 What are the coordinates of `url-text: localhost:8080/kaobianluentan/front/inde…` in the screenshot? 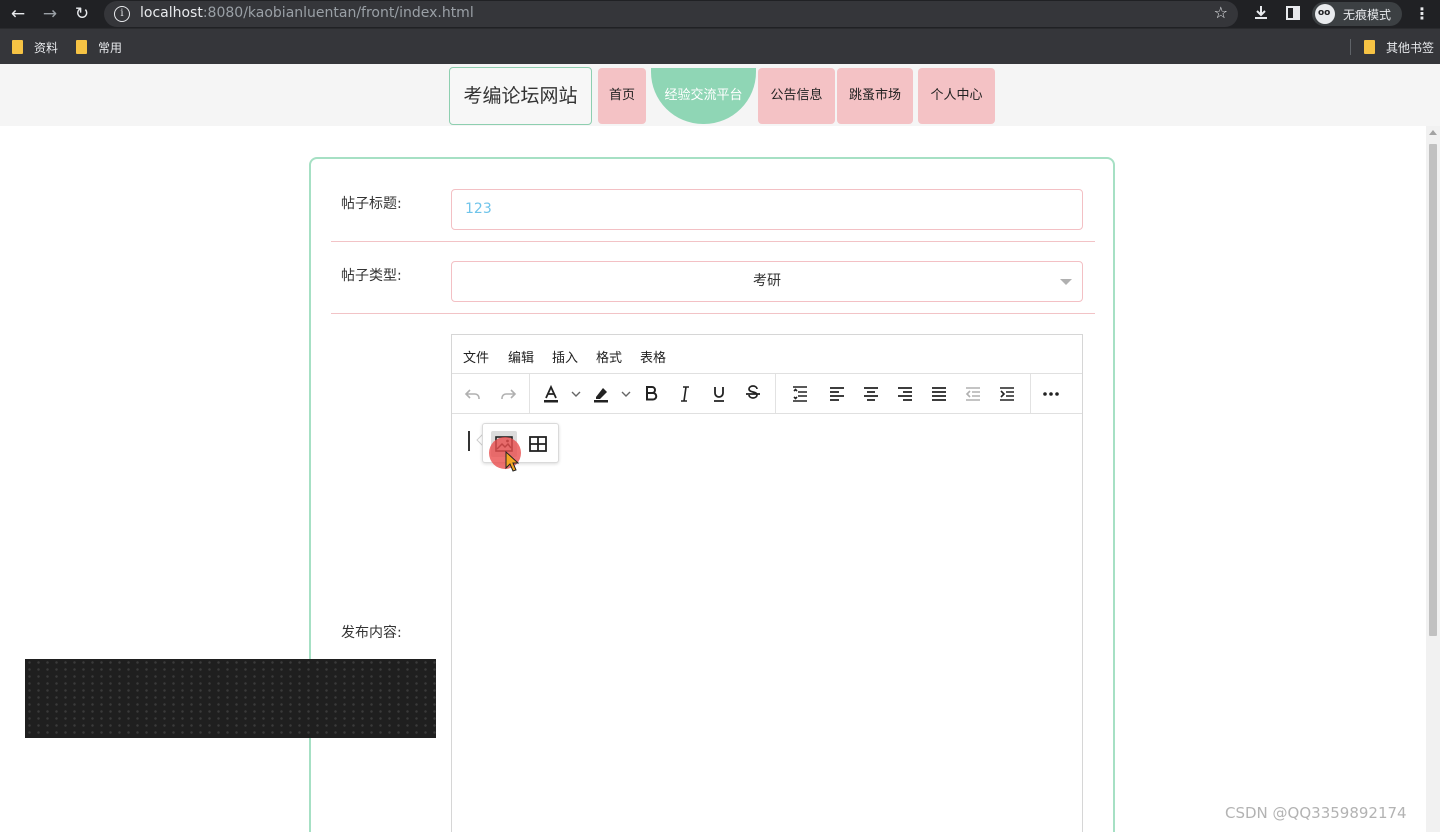 It's located at (307, 13).